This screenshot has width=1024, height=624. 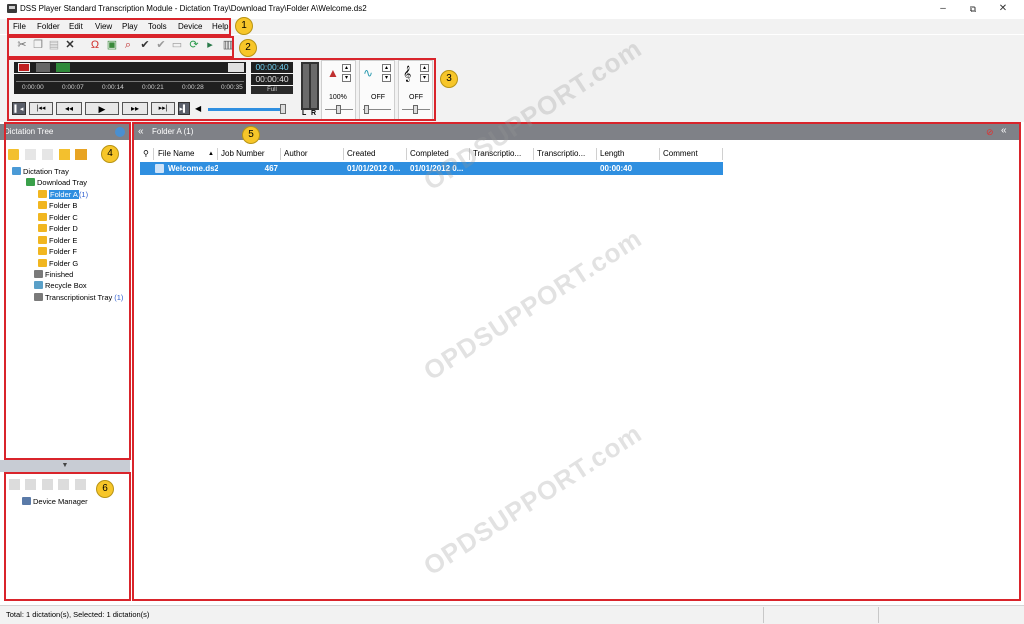 What do you see at coordinates (244, 26) in the screenshot?
I see `callout-1: 1` at bounding box center [244, 26].